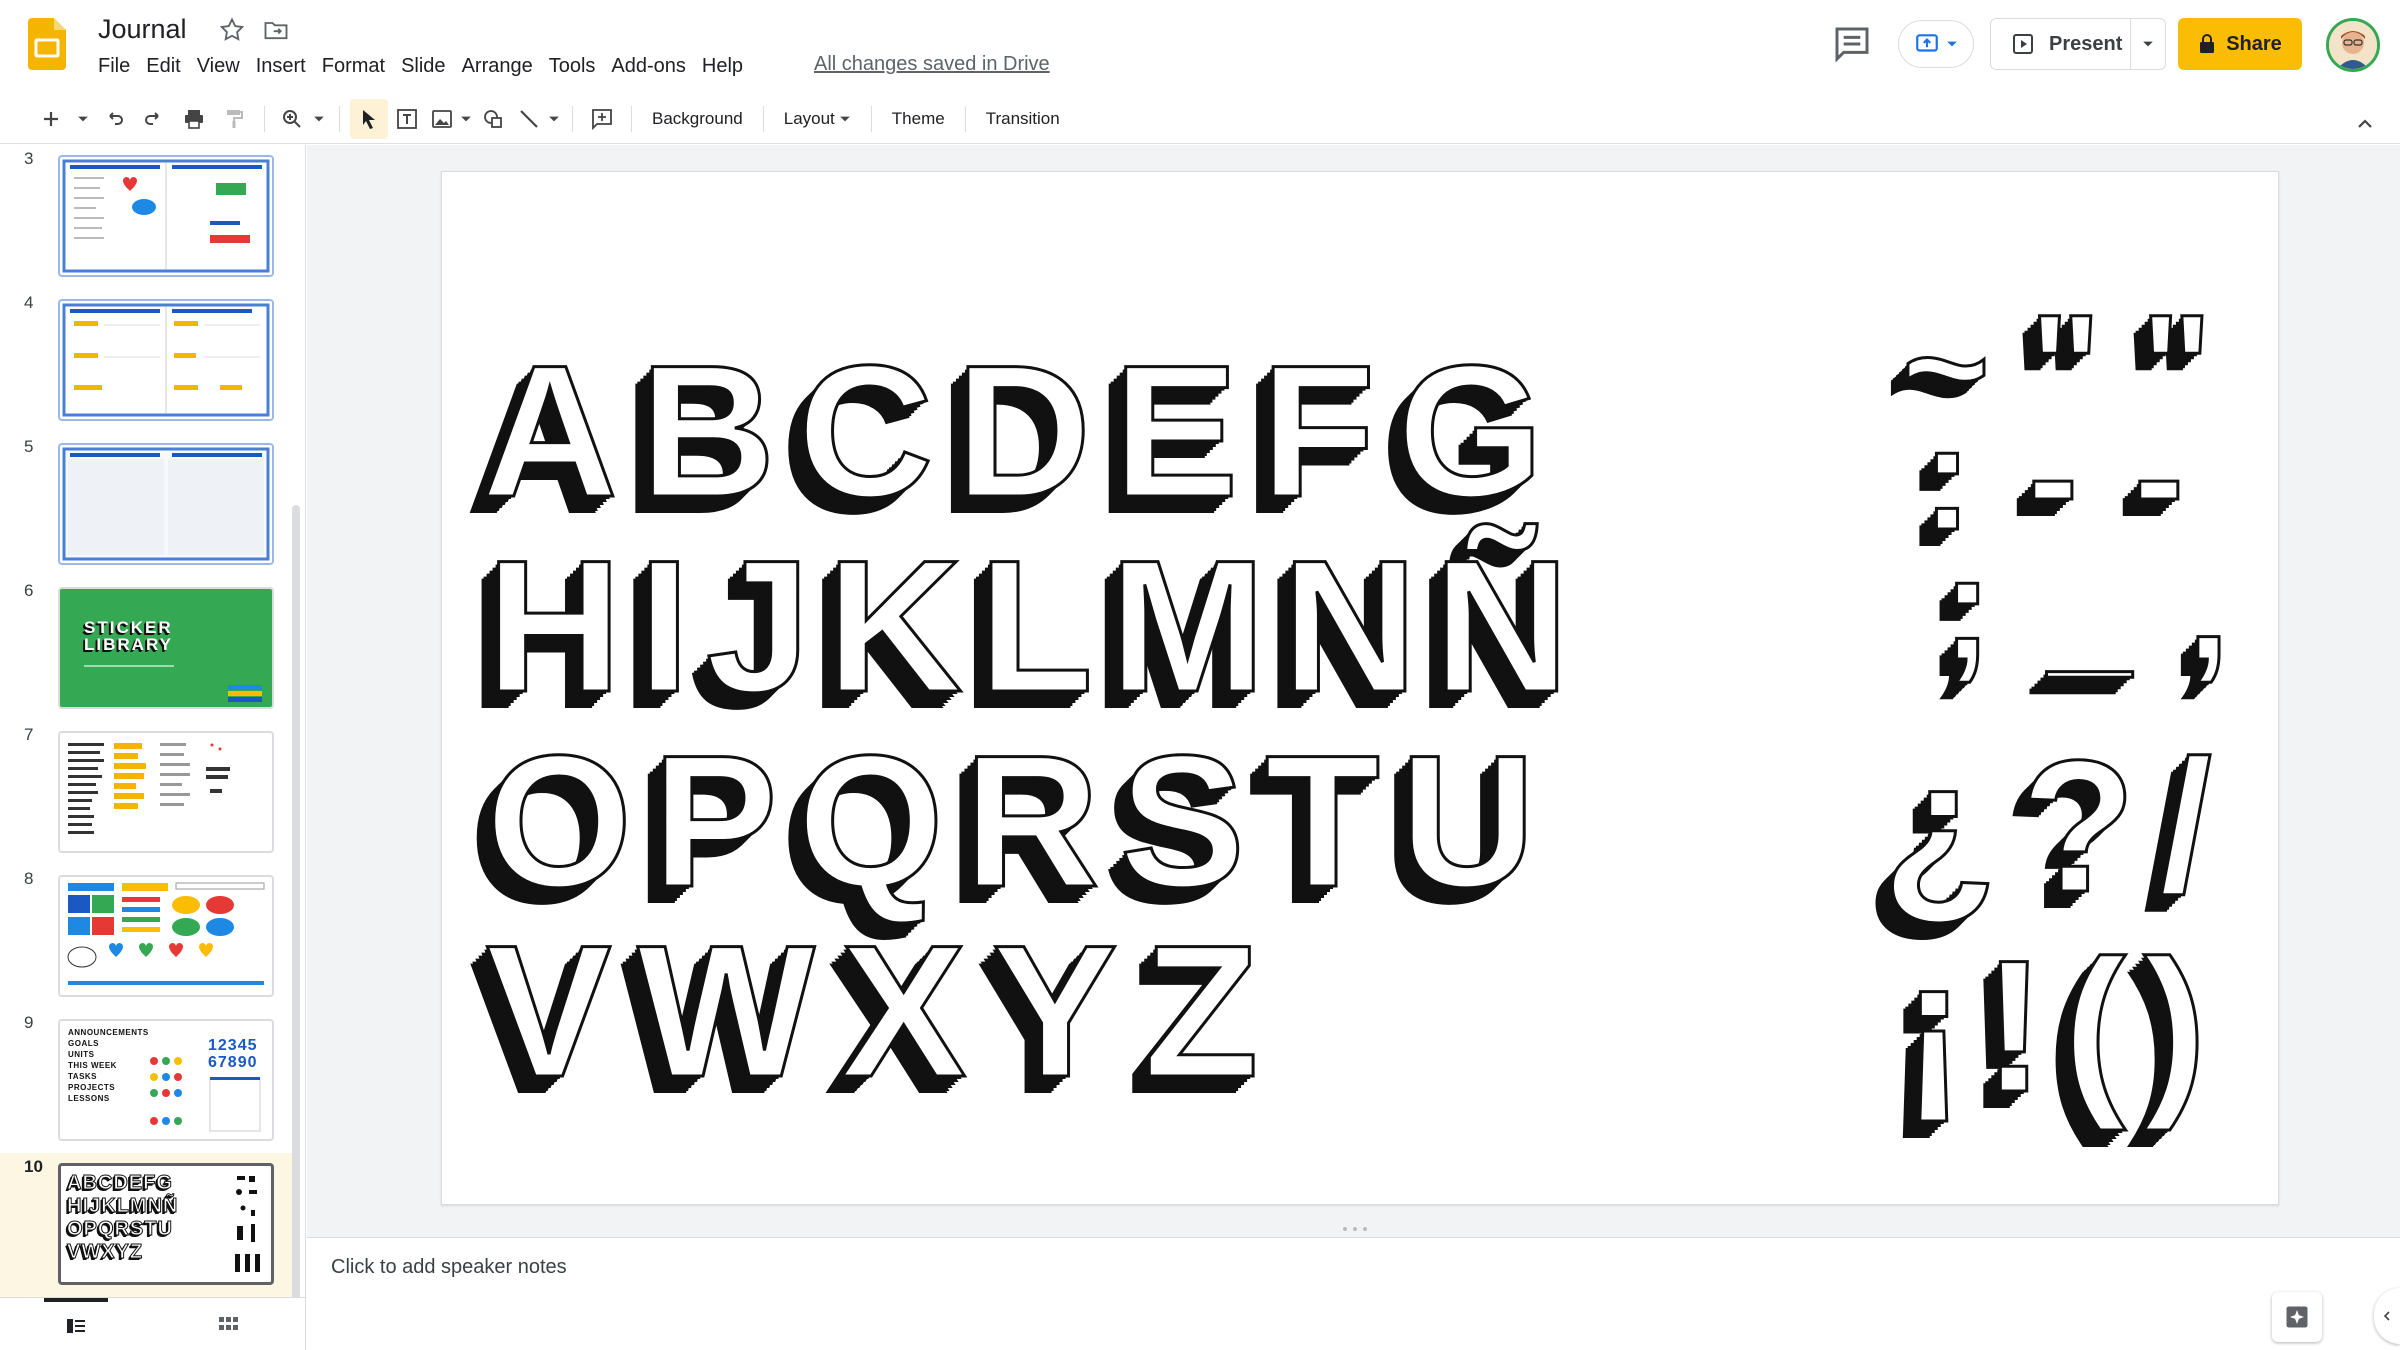 The image size is (2400, 1350). What do you see at coordinates (1355, 1229) in the screenshot?
I see `notes-resize-handle` at bounding box center [1355, 1229].